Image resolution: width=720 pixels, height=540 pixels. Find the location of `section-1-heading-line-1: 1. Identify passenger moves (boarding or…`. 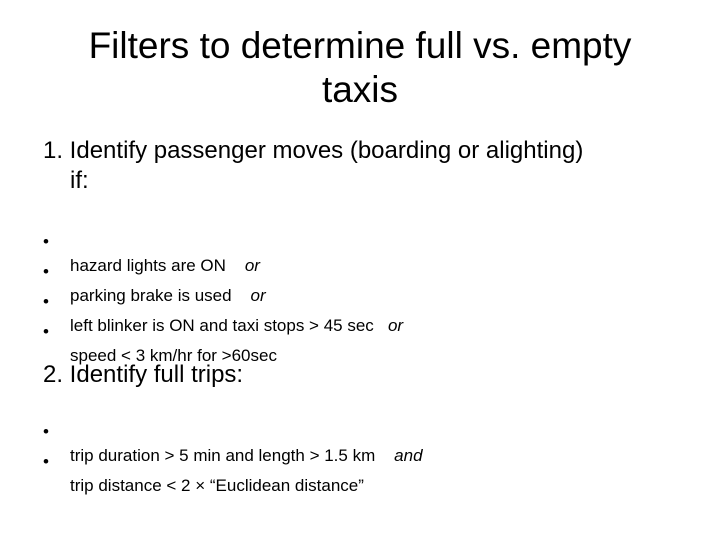

section-1-heading-line-1: 1. Identify passenger moves (boarding or… is located at coordinates (313, 150).